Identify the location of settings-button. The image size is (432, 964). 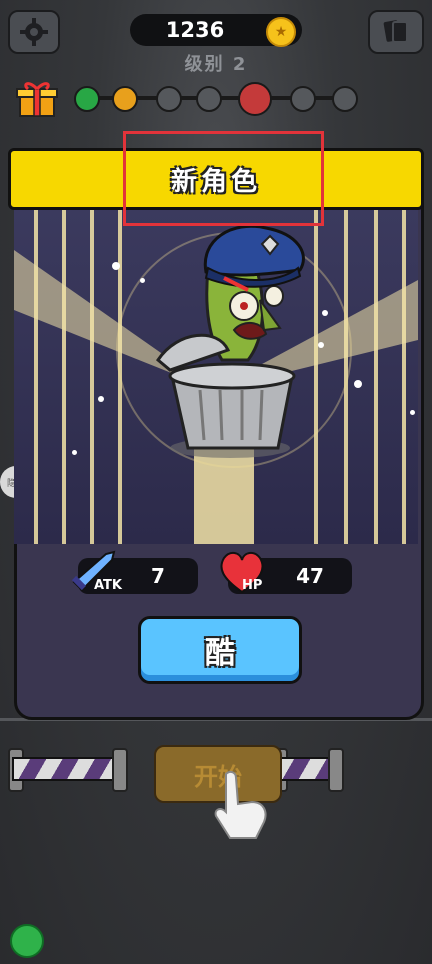
(34, 32).